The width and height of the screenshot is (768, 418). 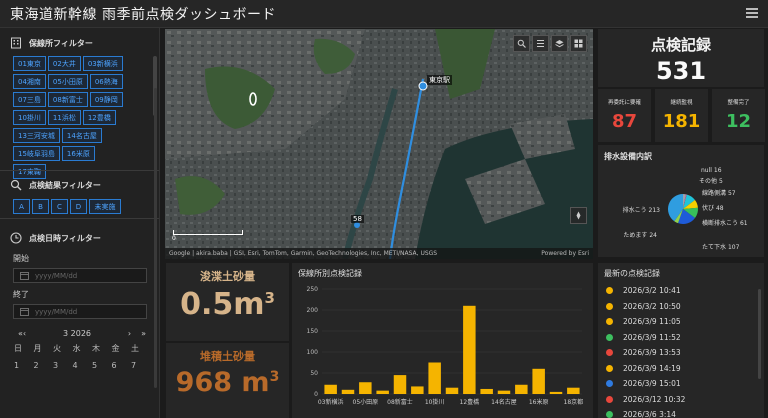 I want to click on calendar-day: 6, so click(x=122, y=365).